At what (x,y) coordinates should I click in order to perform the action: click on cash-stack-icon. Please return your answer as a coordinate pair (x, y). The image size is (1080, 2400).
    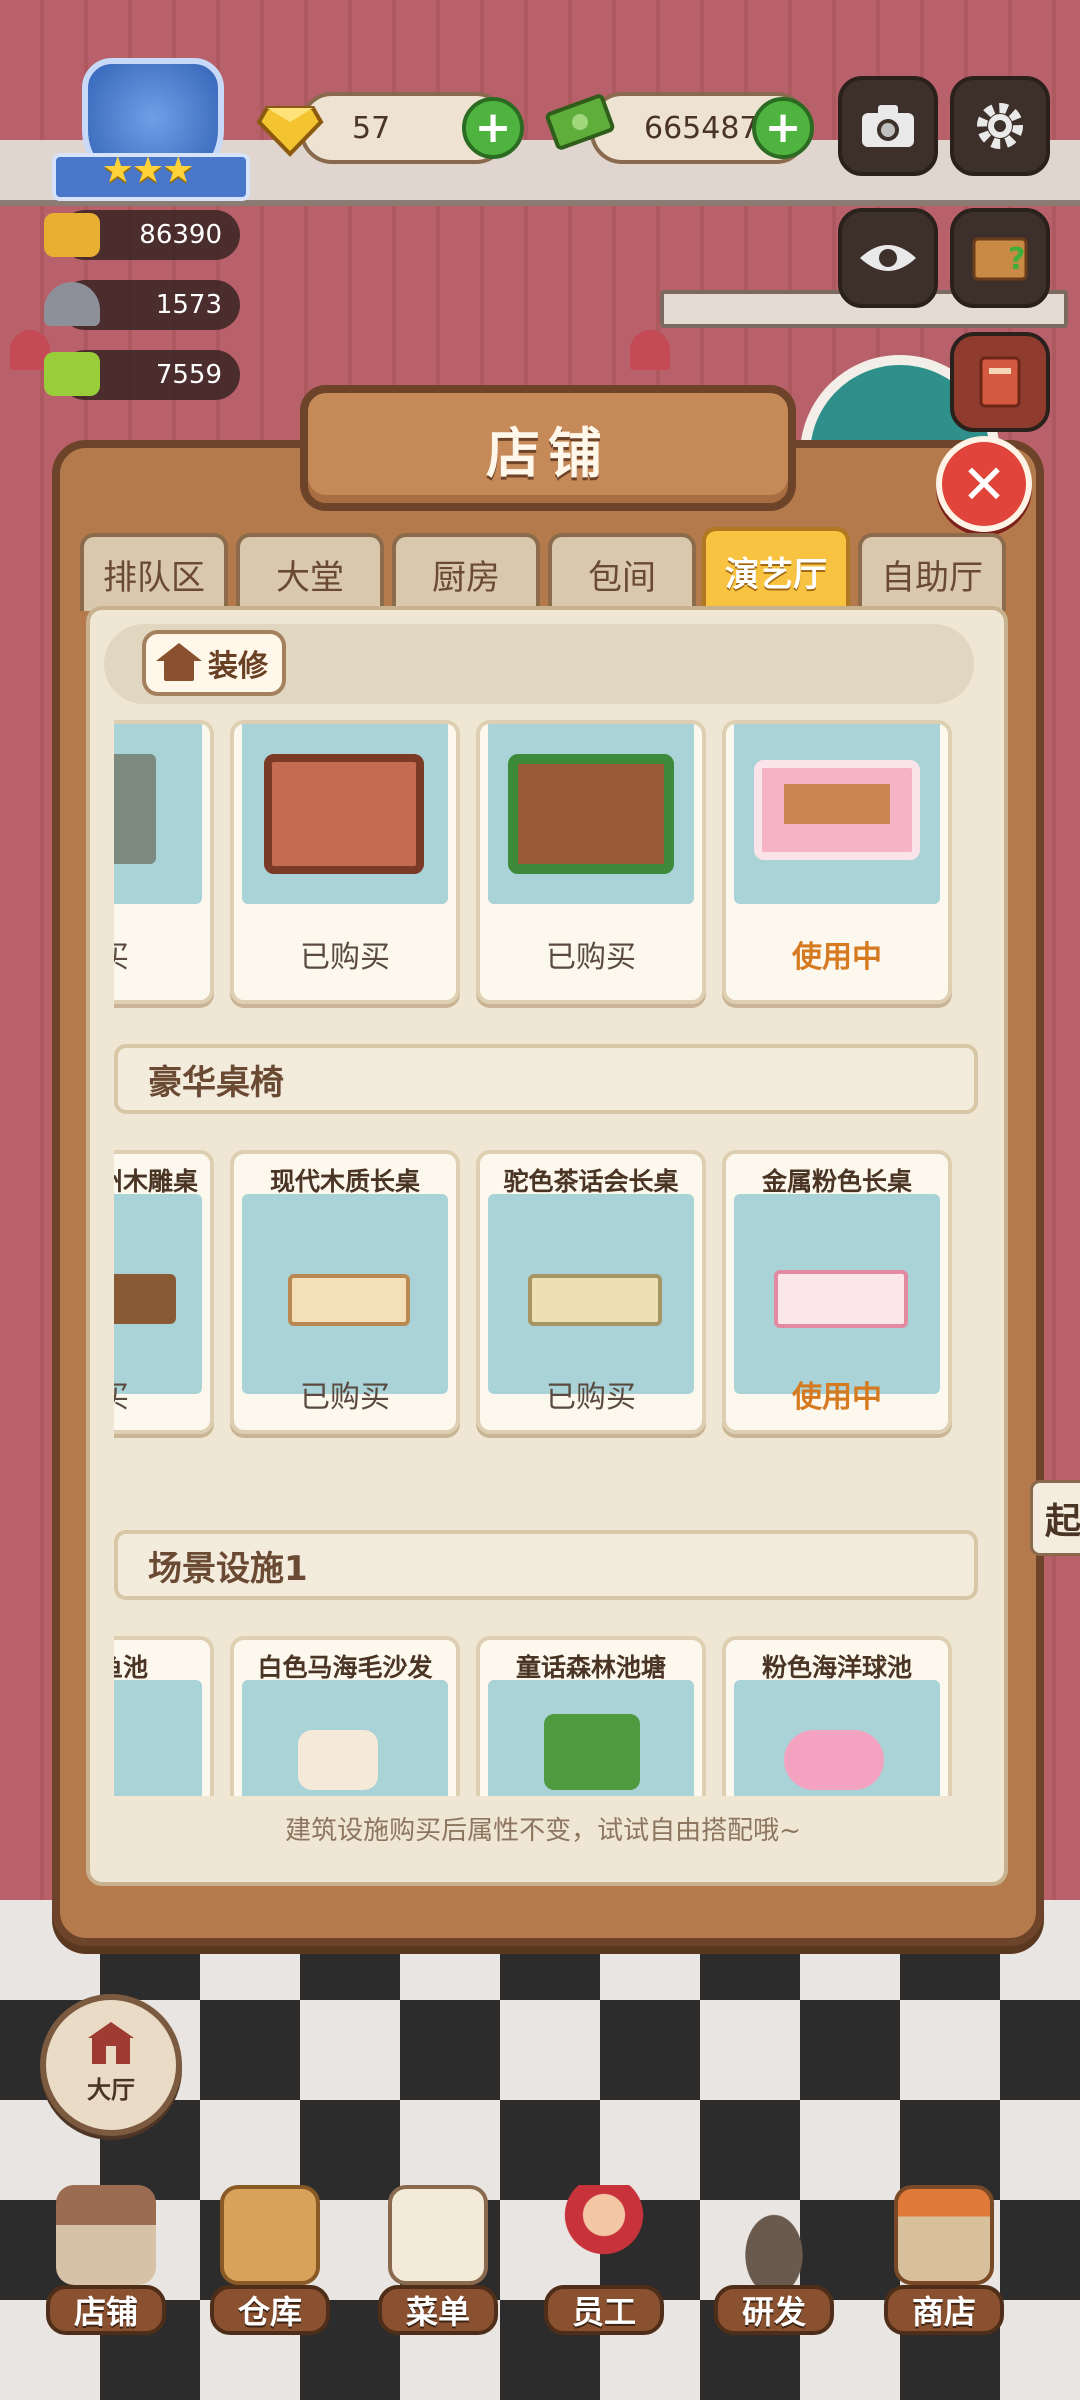
    Looking at the image, I should click on (580, 122).